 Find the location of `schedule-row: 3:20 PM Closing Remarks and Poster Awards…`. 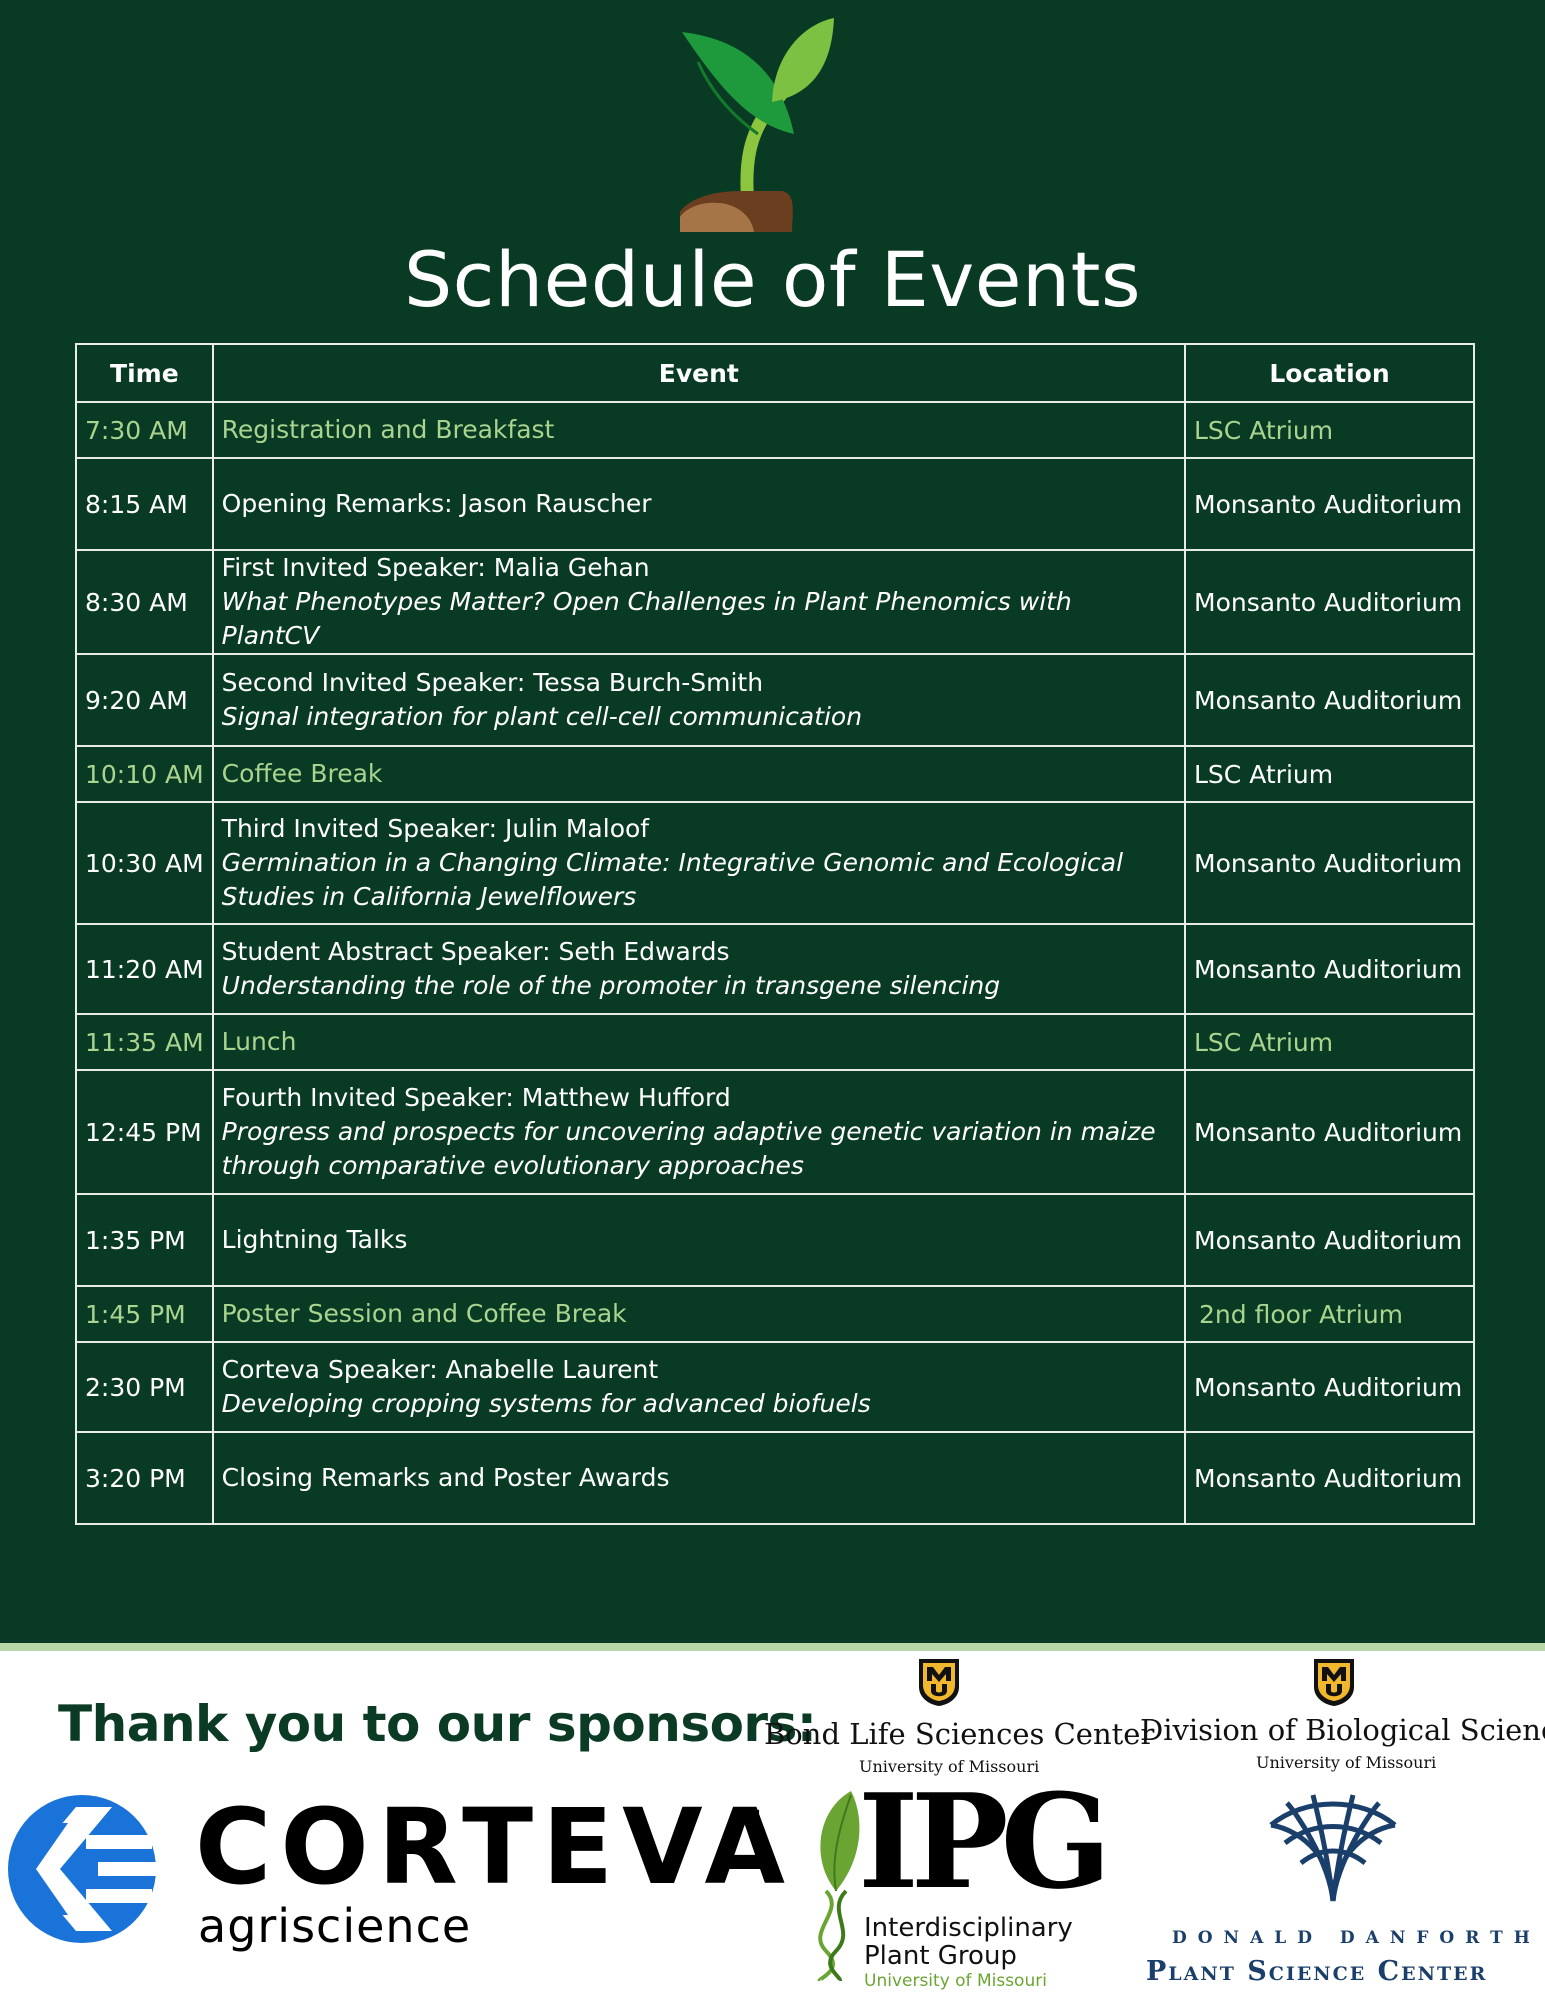

schedule-row: 3:20 PM Closing Remarks and Poster Awards… is located at coordinates (775, 1478).